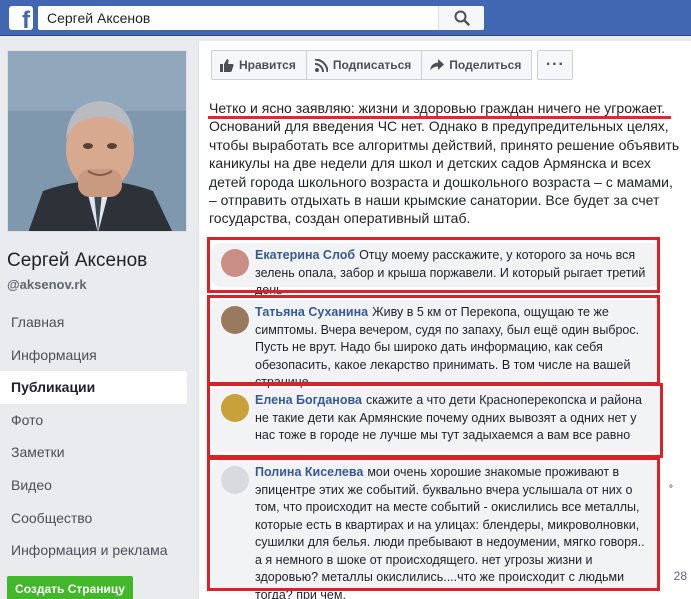 The width and height of the screenshot is (691, 599). What do you see at coordinates (47, 284) in the screenshot?
I see `profile-handle: @aksenov.rk` at bounding box center [47, 284].